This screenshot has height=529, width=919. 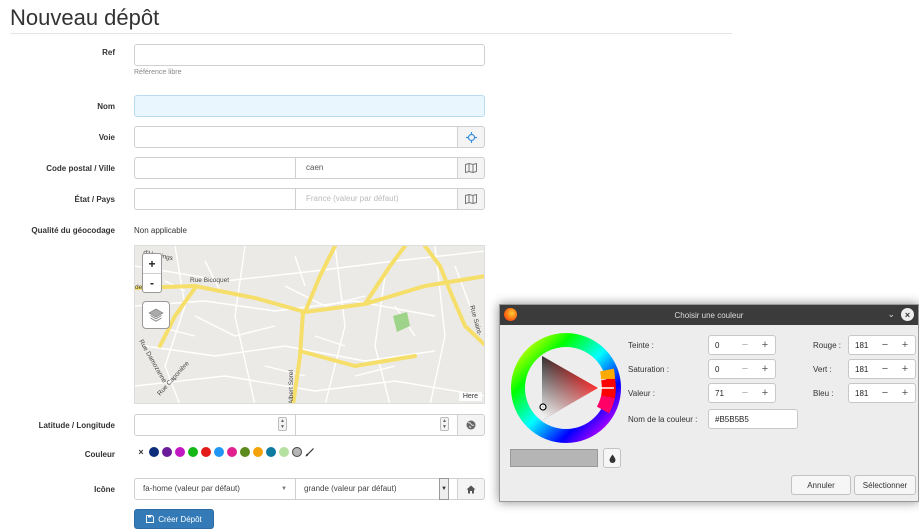 I want to click on layers-button, so click(x=156, y=315).